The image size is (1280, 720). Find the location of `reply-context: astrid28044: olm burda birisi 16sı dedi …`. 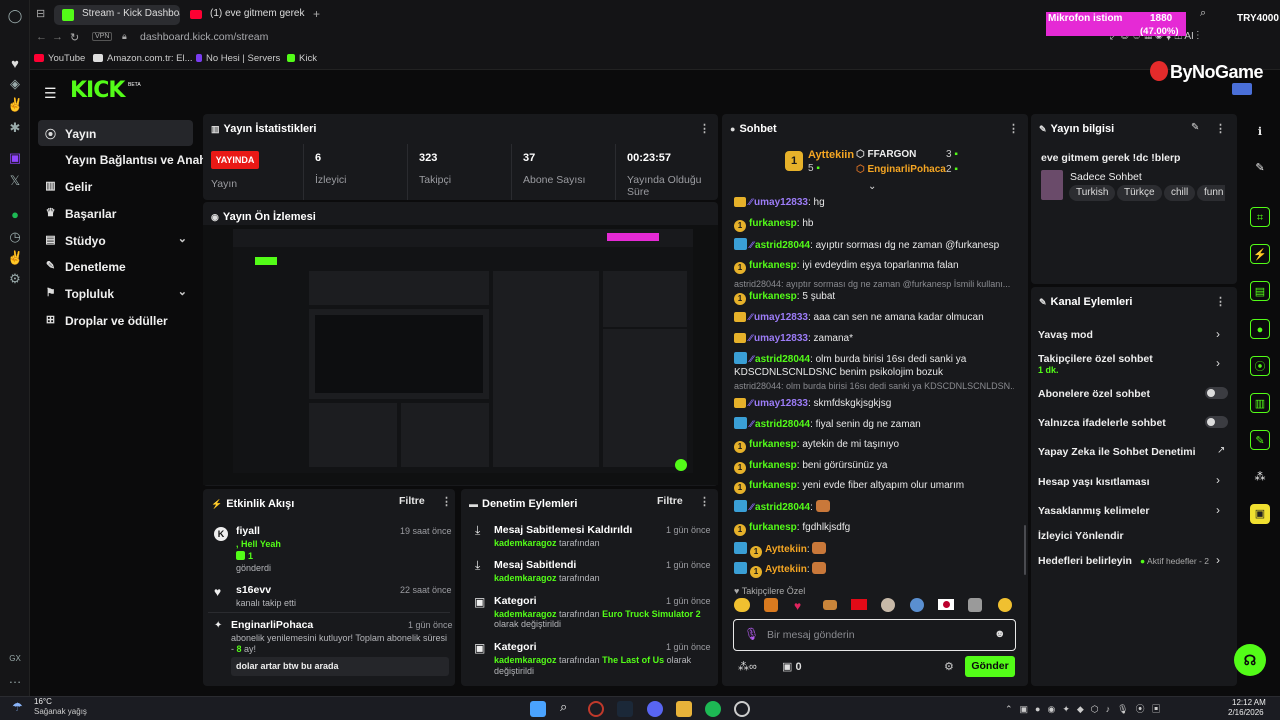

reply-context: astrid28044: olm burda birisi 16sı dedi … is located at coordinates (874, 386).